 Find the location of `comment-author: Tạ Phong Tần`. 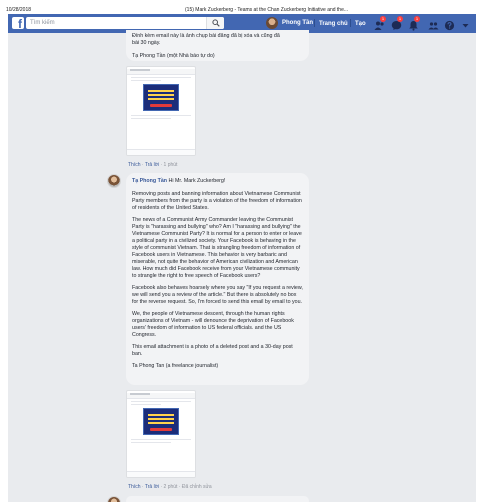

comment-author: Tạ Phong Tần is located at coordinates (149, 181).